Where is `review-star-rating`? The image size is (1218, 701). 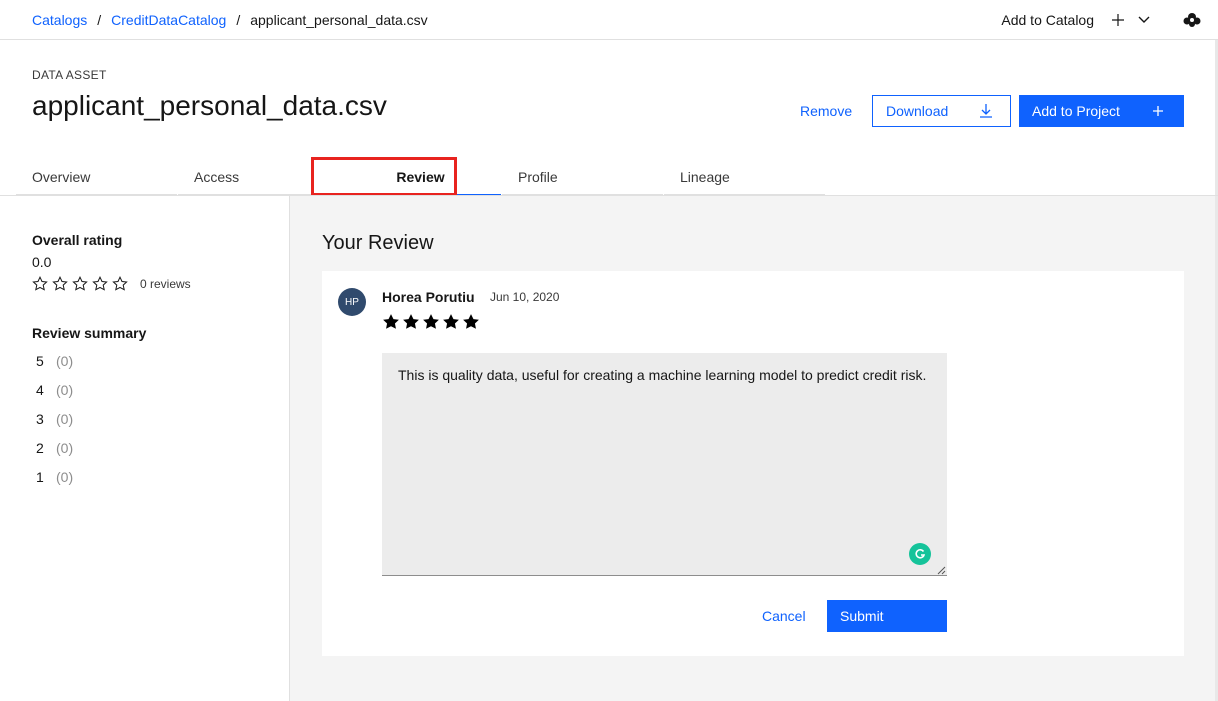 review-star-rating is located at coordinates (432, 322).